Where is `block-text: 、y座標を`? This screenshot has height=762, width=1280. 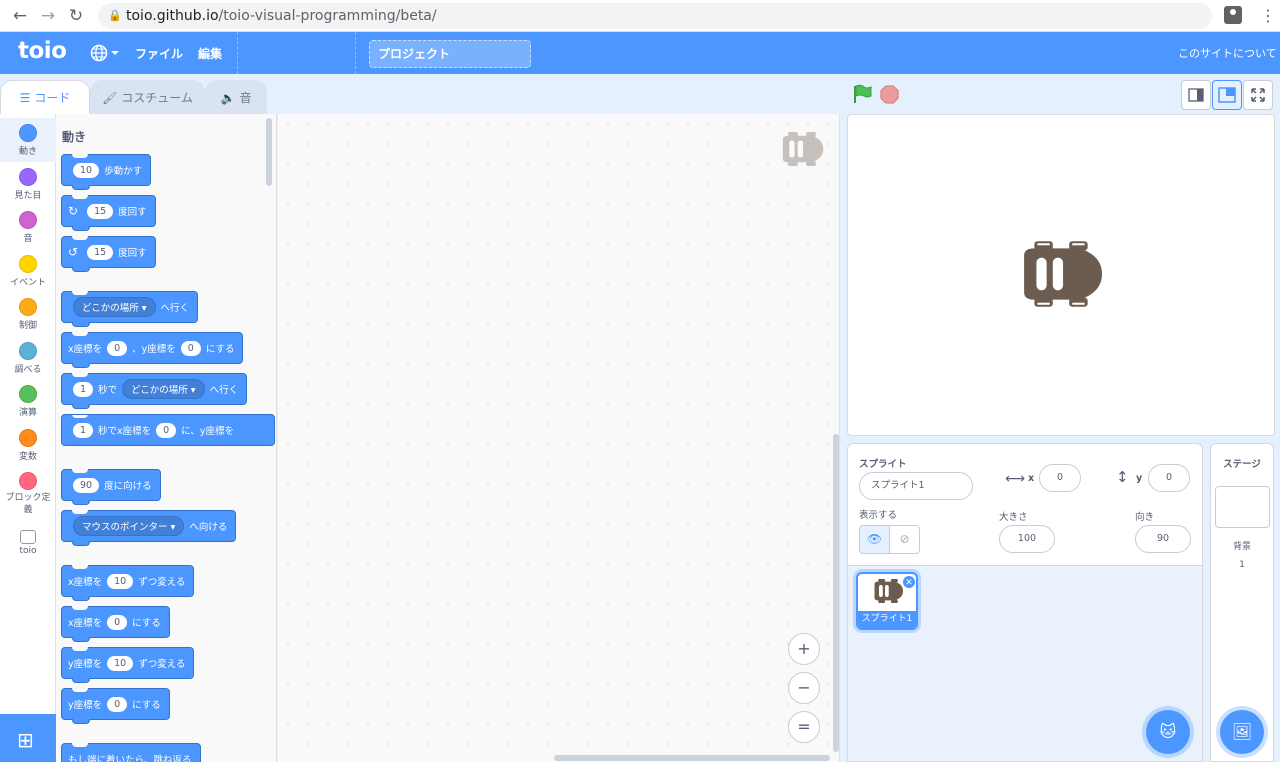 block-text: 、y座標を is located at coordinates (154, 349).